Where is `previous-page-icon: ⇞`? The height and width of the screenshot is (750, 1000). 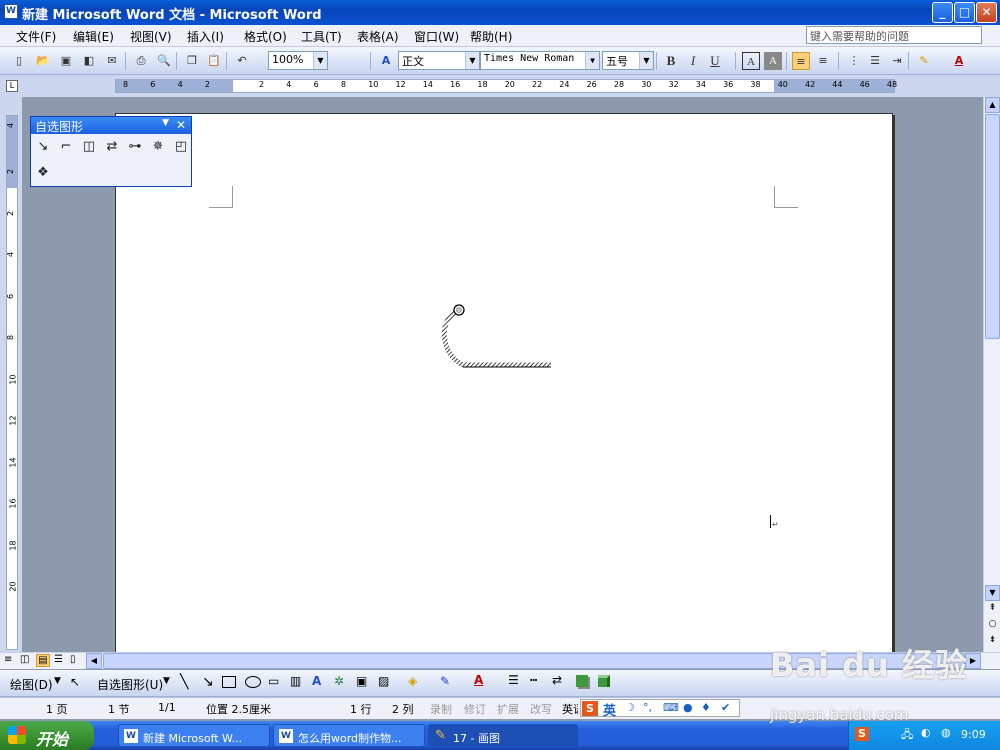 previous-page-icon: ⇞ is located at coordinates (992, 610).